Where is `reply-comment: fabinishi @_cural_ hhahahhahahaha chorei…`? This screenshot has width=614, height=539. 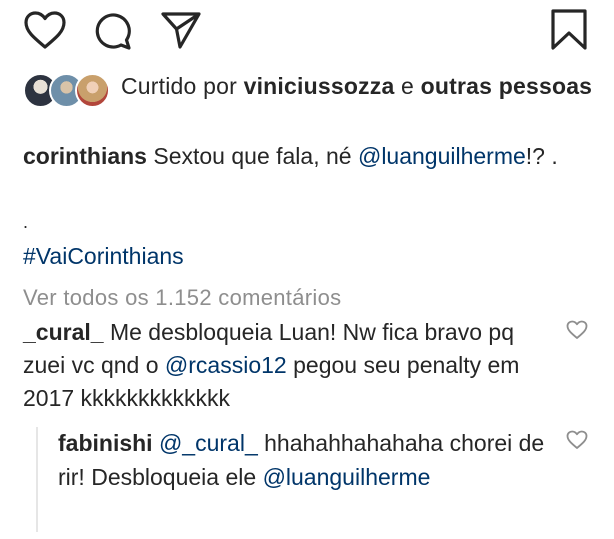
reply-comment: fabinishi @_cural_ hhahahhahahaha chorei… is located at coordinates (303, 460).